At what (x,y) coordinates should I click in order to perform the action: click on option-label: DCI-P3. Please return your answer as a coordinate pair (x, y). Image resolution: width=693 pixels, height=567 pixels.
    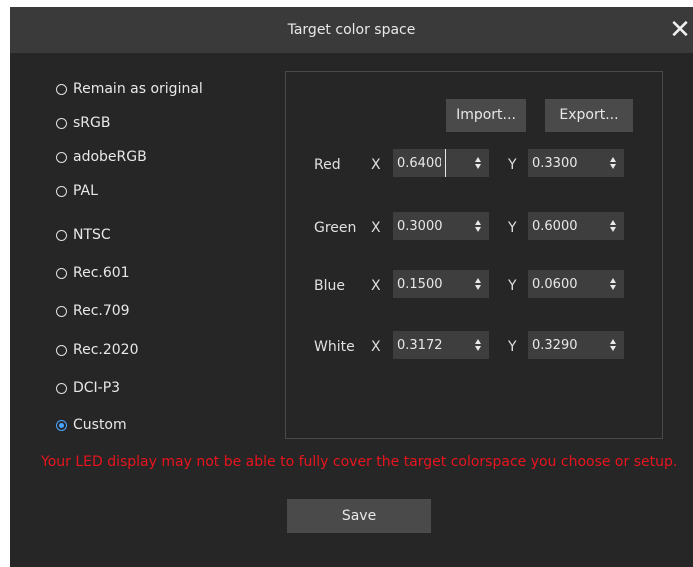
    Looking at the image, I should click on (97, 388).